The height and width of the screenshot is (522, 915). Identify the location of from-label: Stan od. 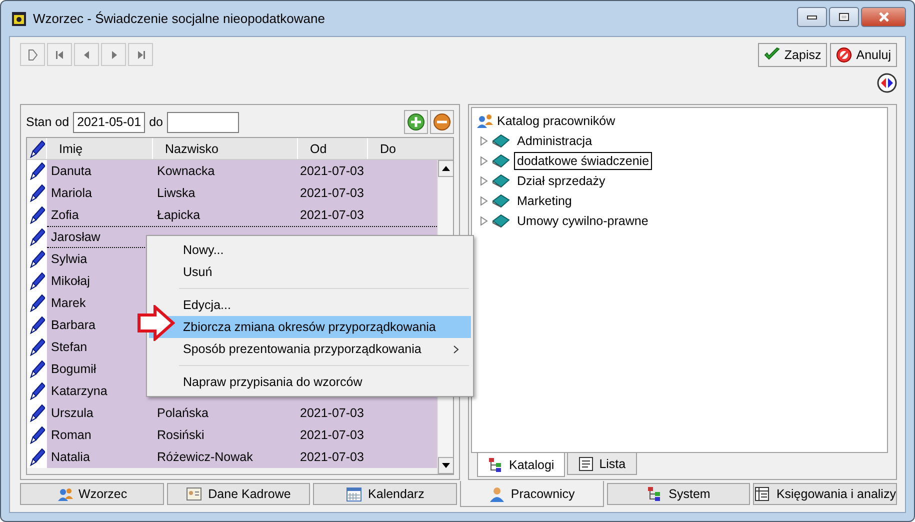
(48, 122).